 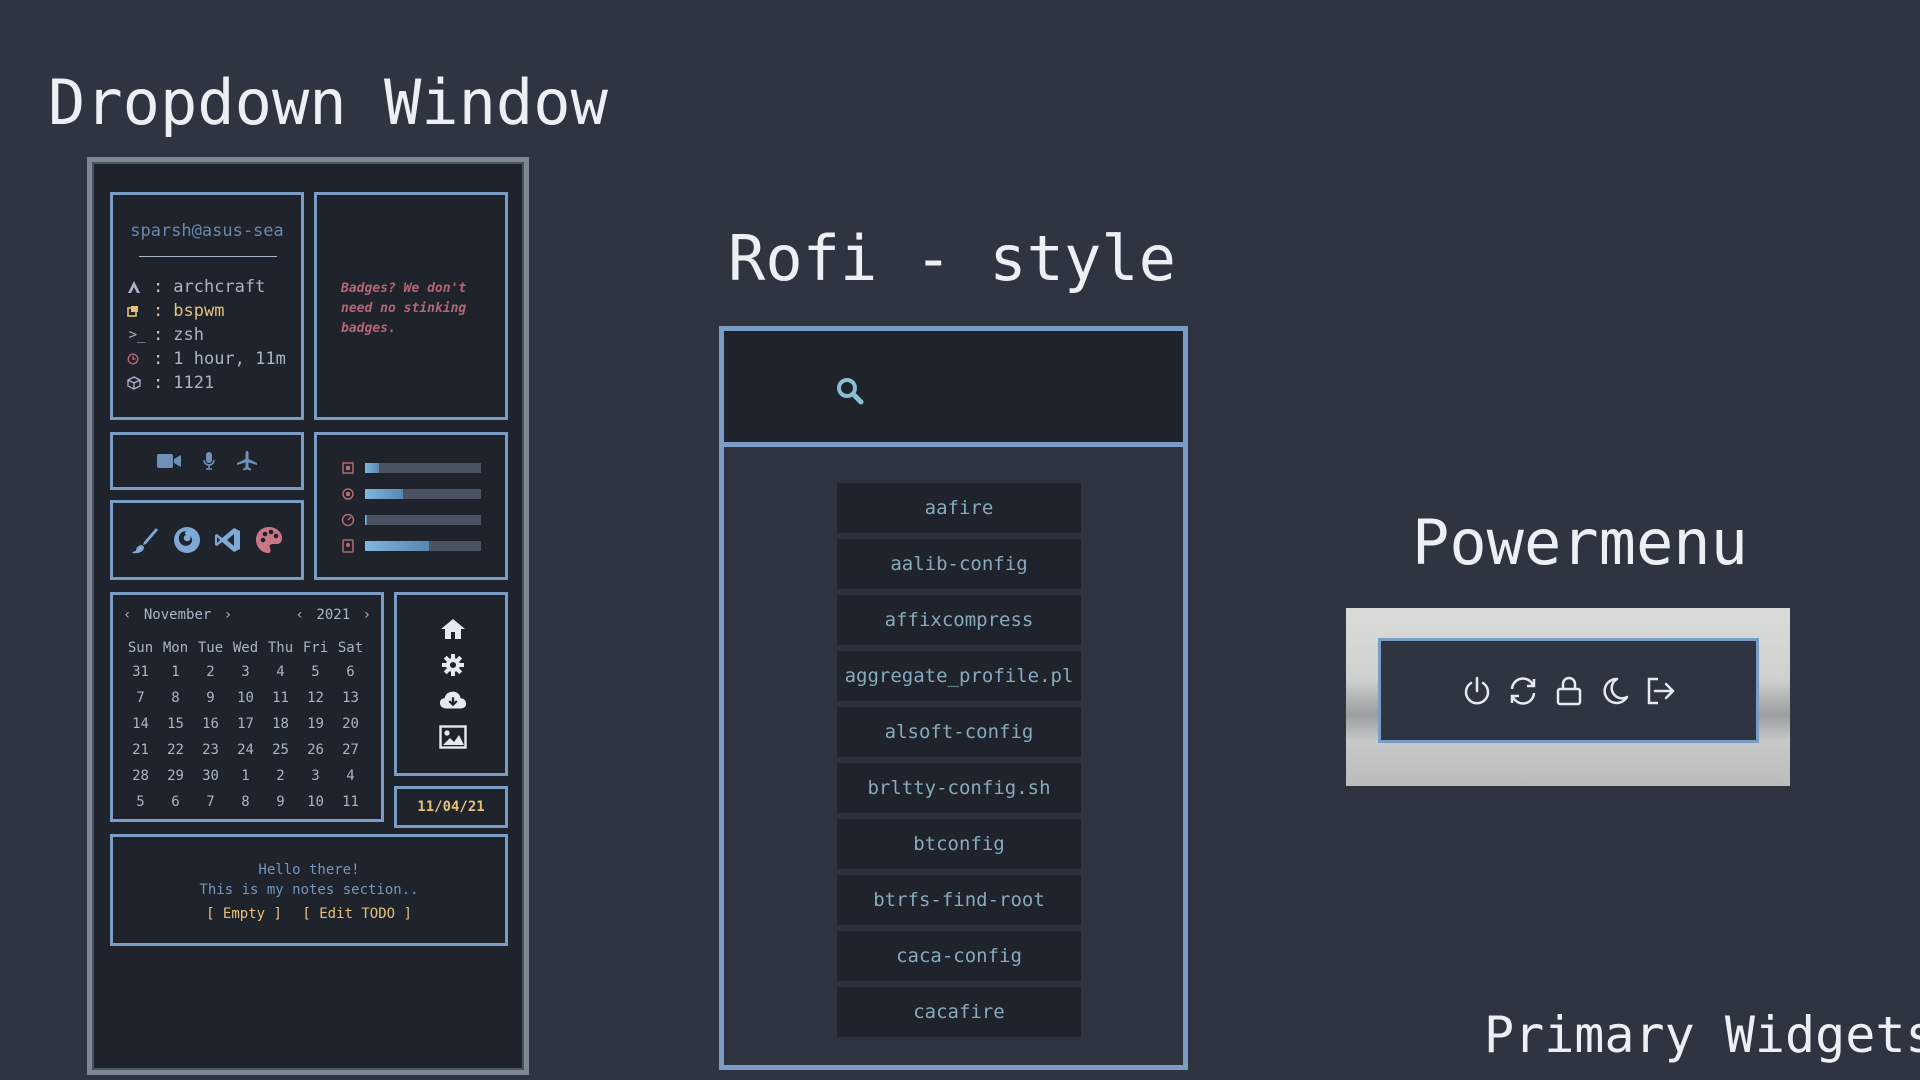 I want to click on cloud-download-icon, so click(x=453, y=701).